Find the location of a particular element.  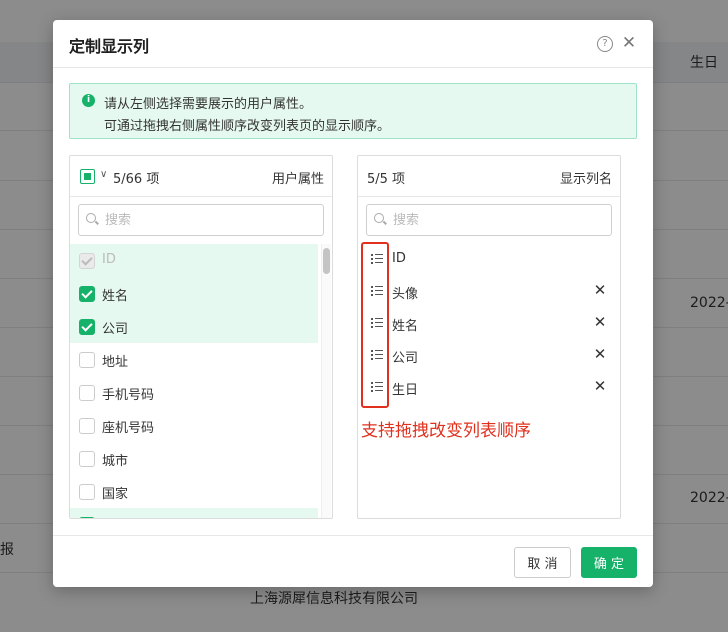

attribute-list: ID 姓名 公司 地址 手机号码 座机号码 城市 国家 is located at coordinates (194, 381).